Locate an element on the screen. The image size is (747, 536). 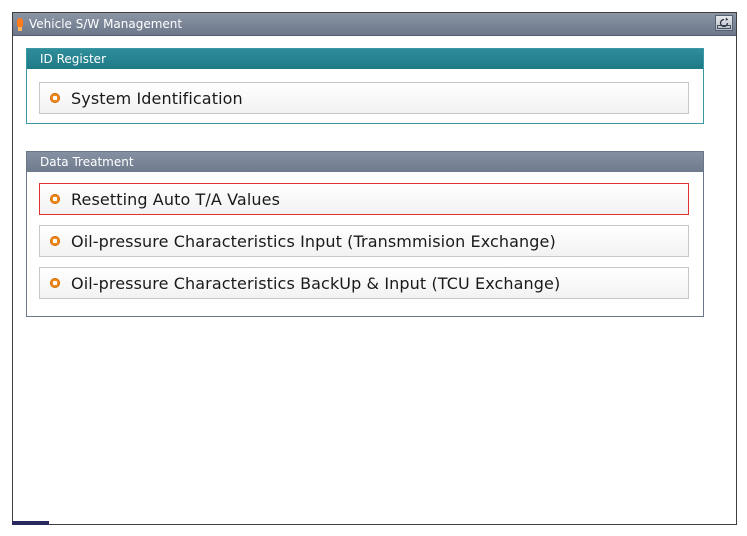
window-title: Vehicle S/W Management is located at coordinates (106, 24).